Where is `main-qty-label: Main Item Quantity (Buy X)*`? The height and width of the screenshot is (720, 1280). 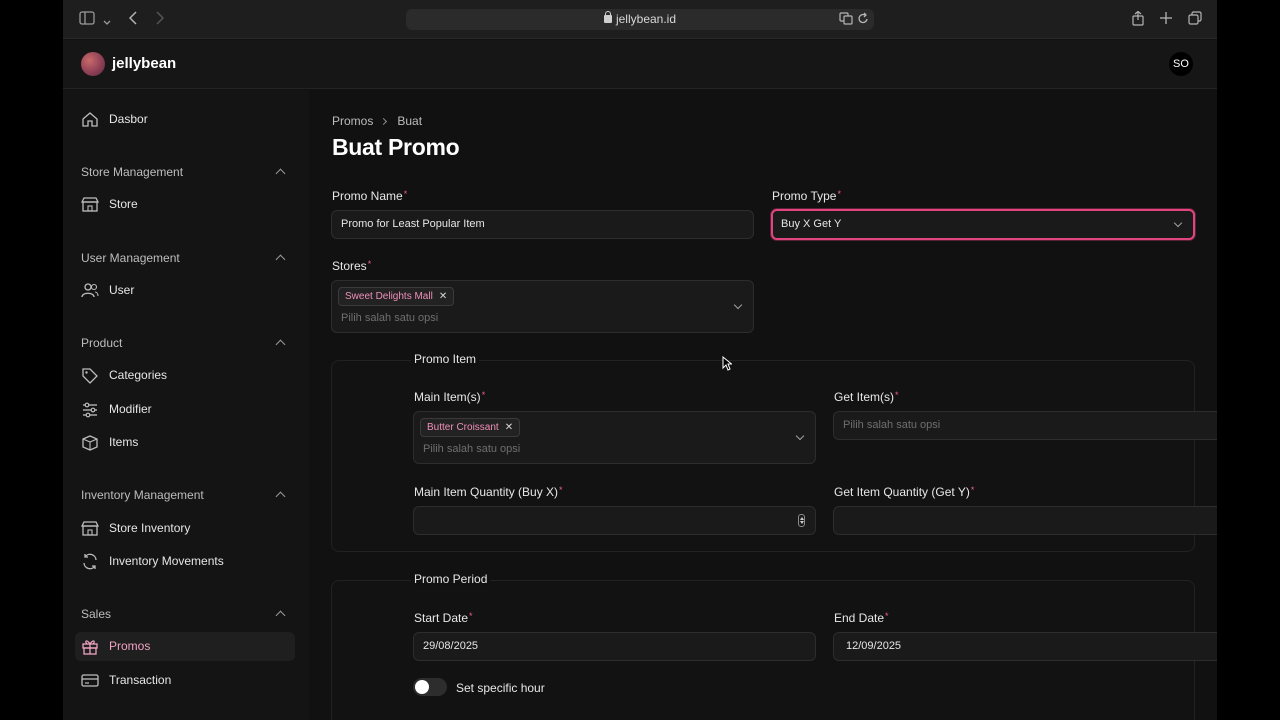
main-qty-label: Main Item Quantity (Buy X)* is located at coordinates (488, 492).